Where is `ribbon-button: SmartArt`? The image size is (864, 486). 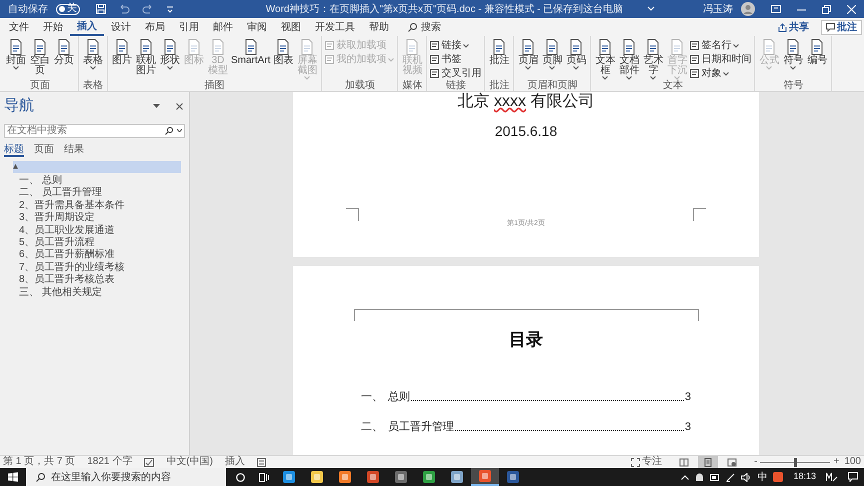 ribbon-button: SmartArt is located at coordinates (251, 52).